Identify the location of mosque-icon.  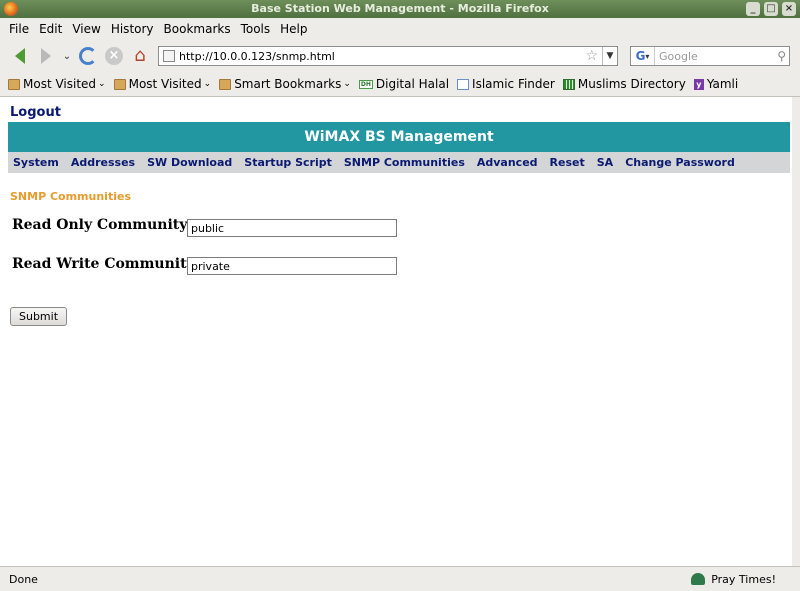
(698, 579).